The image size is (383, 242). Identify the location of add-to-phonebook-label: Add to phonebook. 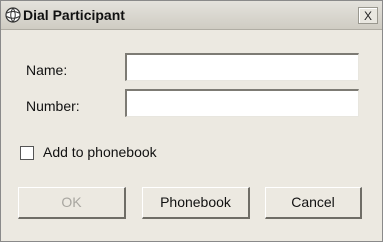
(100, 152).